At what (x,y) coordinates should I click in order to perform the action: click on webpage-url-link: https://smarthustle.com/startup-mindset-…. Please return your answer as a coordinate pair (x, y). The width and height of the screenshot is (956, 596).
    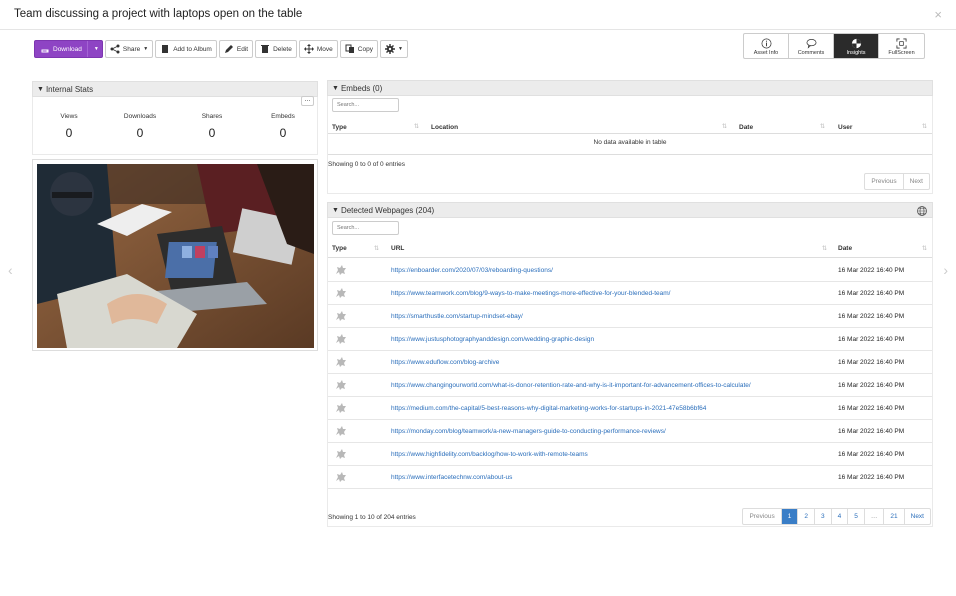
    Looking at the image, I should click on (457, 316).